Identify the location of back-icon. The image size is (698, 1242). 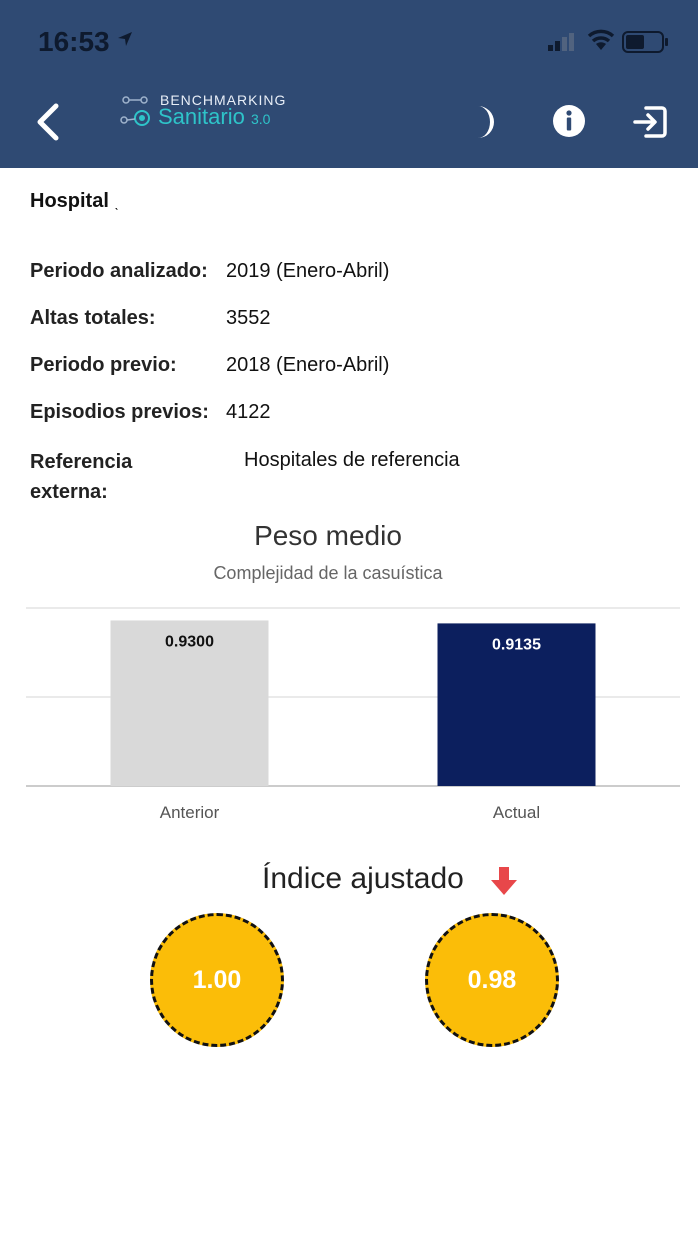
(48, 122).